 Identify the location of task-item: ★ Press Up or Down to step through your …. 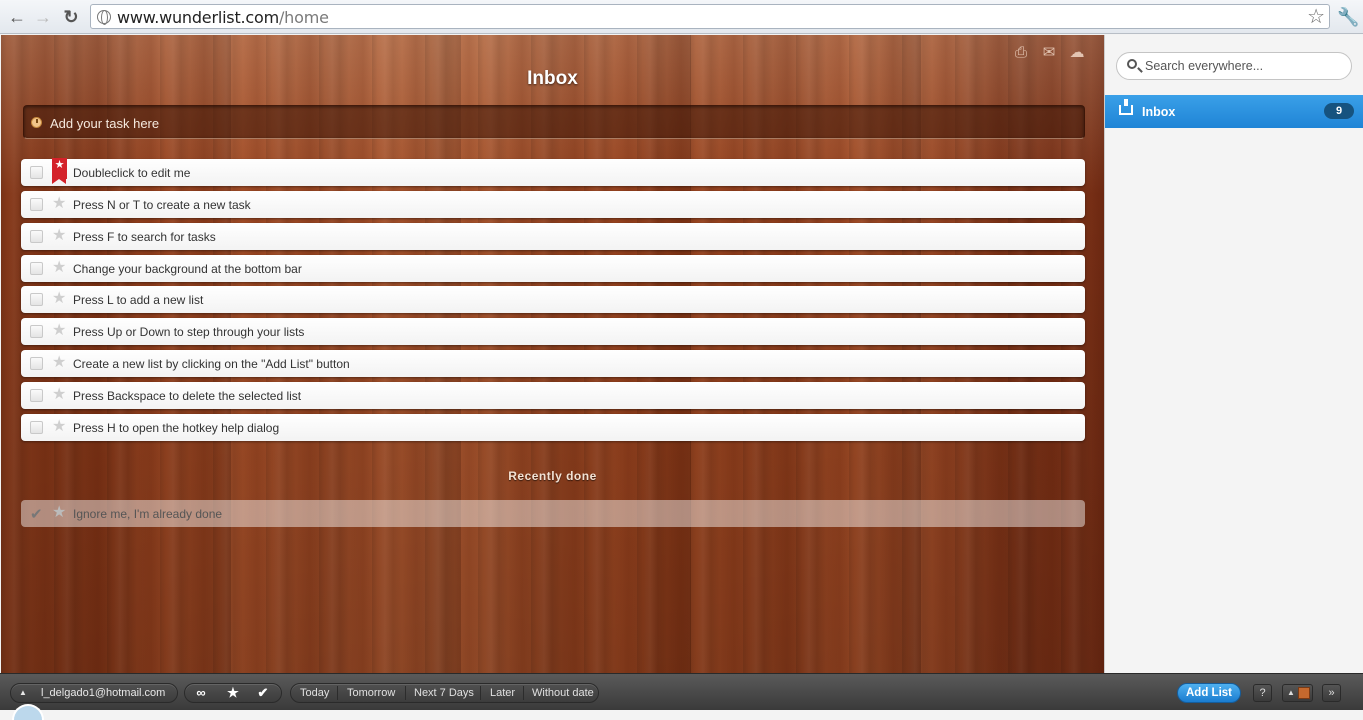
(553, 332).